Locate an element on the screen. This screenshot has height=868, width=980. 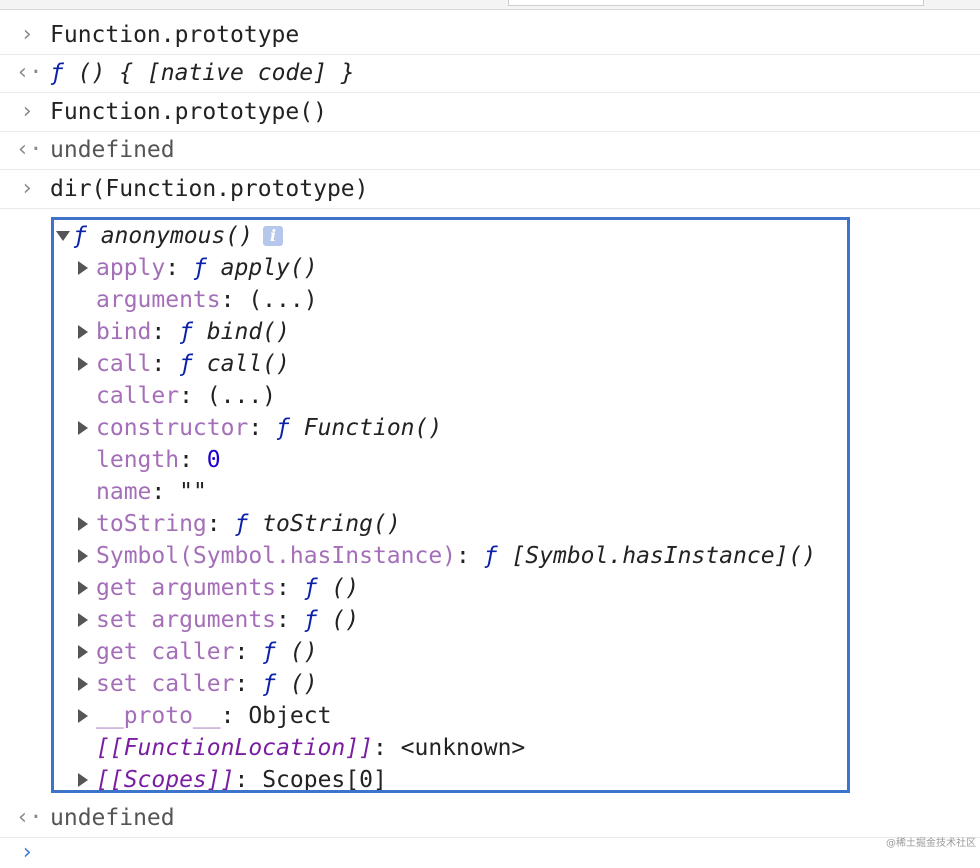
property-key: set caller is located at coordinates (165, 684).